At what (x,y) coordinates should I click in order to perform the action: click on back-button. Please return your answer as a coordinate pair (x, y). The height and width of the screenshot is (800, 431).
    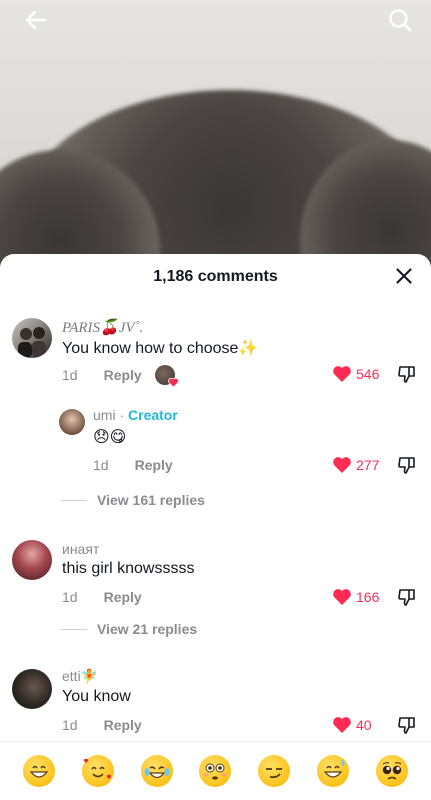
    Looking at the image, I should click on (36, 20).